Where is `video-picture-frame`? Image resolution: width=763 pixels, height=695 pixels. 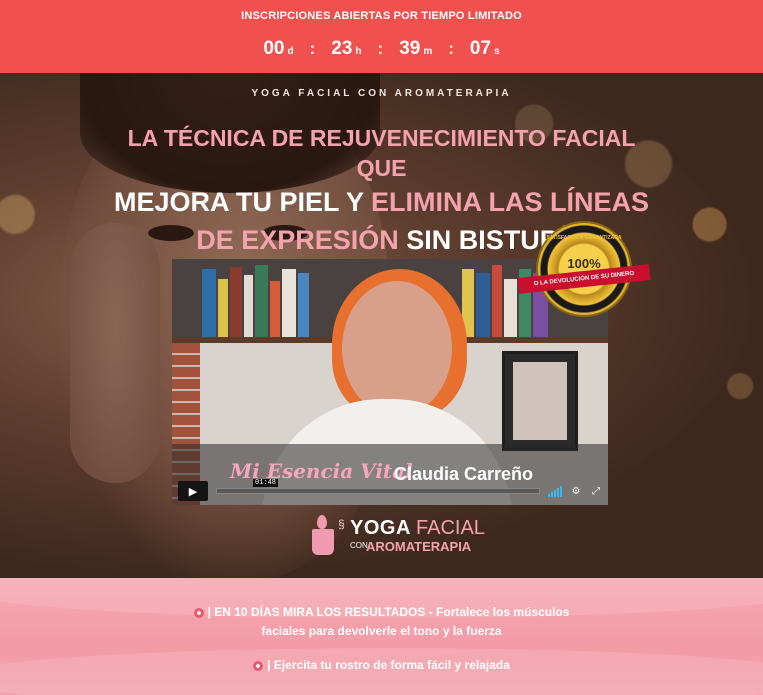
video-picture-frame is located at coordinates (540, 401).